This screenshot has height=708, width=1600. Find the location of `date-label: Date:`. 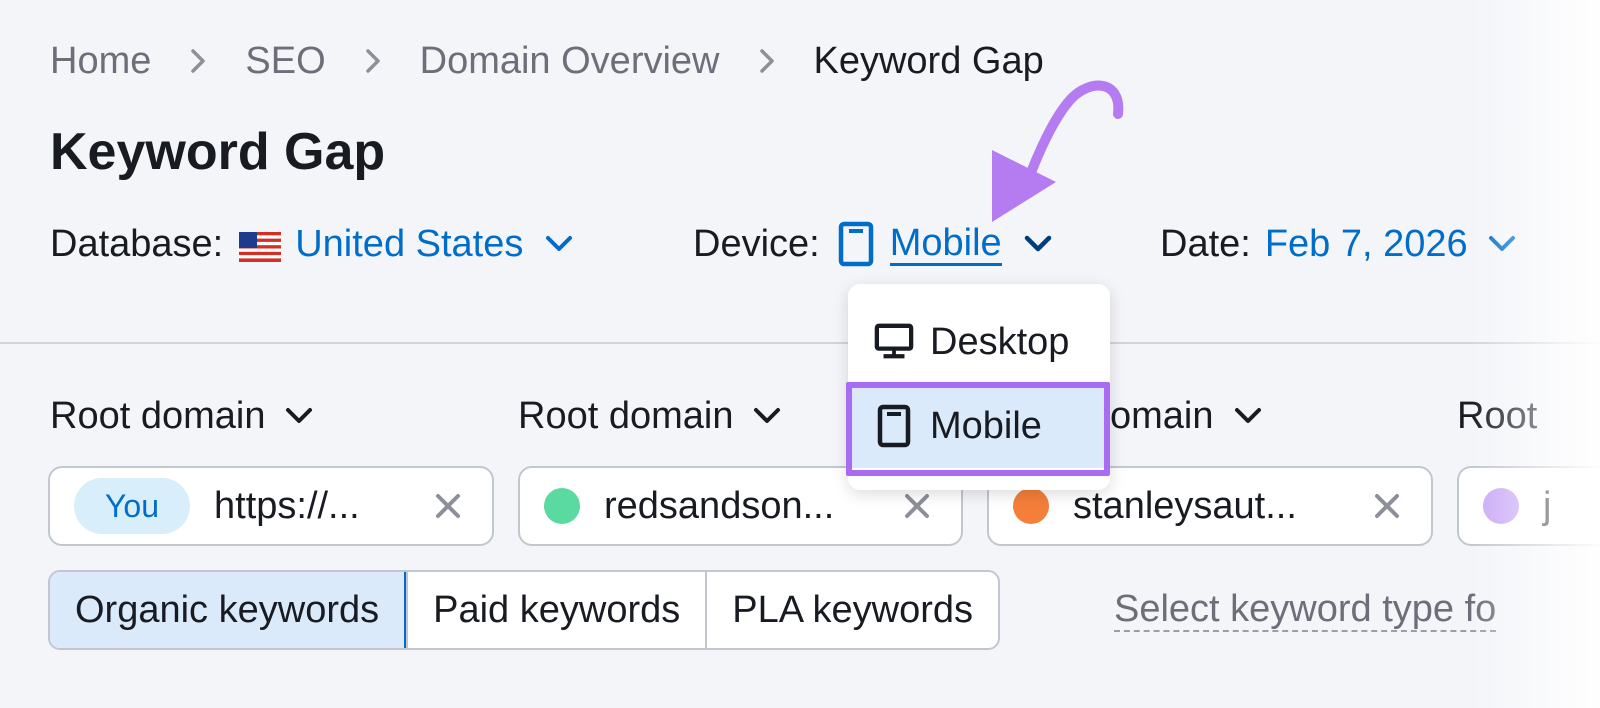

date-label: Date: is located at coordinates (1205, 243).